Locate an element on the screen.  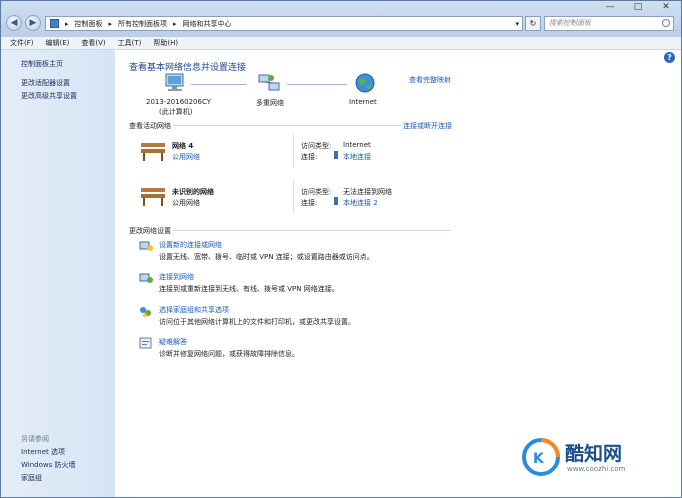
change-settings-heading: 更改网络设置 is located at coordinates (150, 231).